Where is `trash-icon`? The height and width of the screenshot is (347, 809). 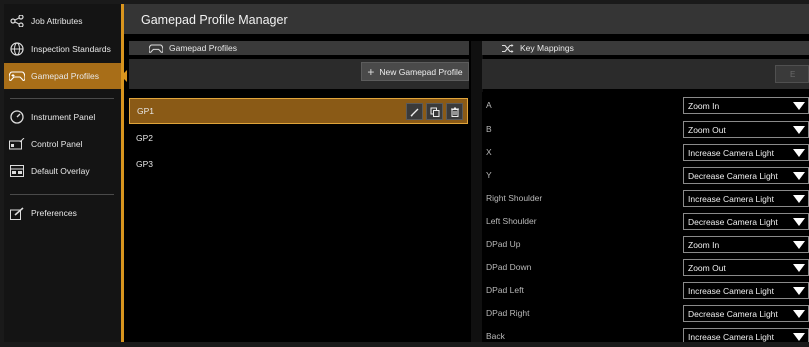
trash-icon is located at coordinates (454, 112).